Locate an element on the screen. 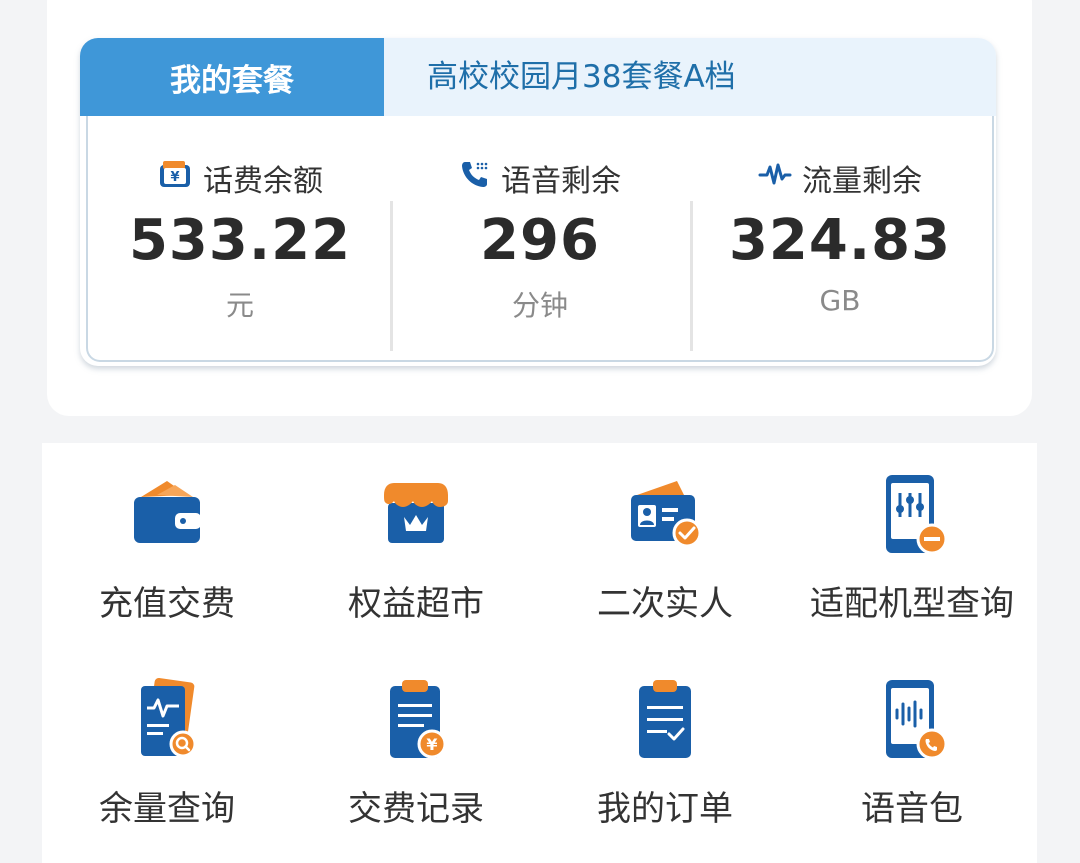 Image resolution: width=1080 pixels, height=863 pixels. service-payment-history: ¥ 交费记录 is located at coordinates (416, 748).